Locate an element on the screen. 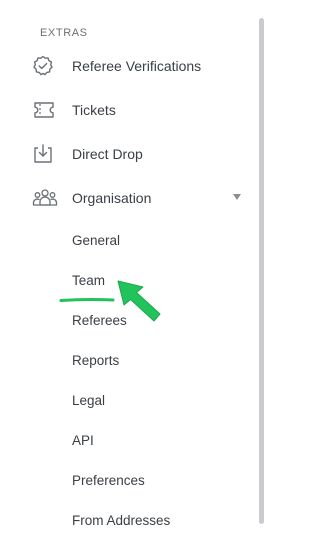 This screenshot has height=549, width=320. pointer-arrow-icon is located at coordinates (139, 304).